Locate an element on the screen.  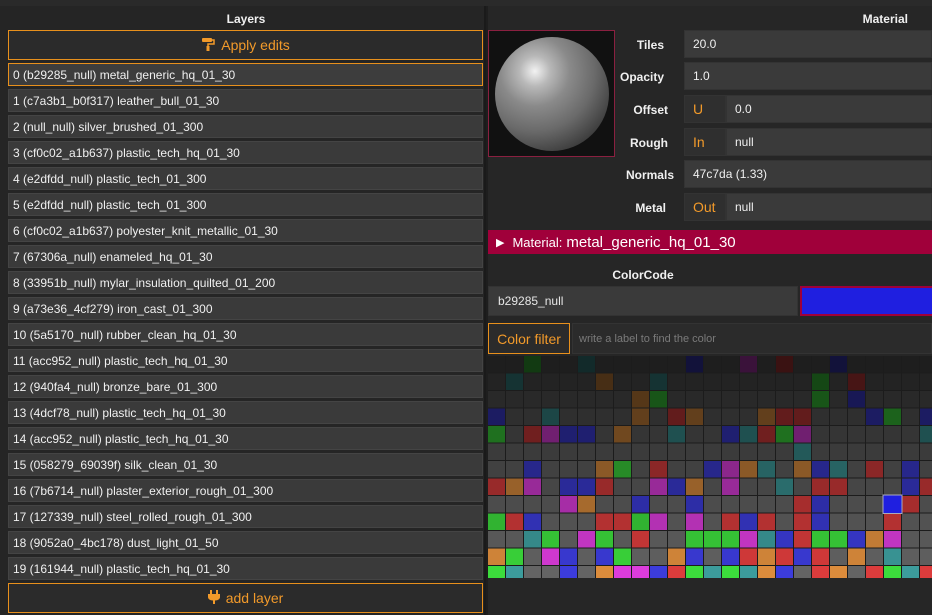
material-collapsible-header: ▶ Material: metal_generic_hq_01_30 is located at coordinates (710, 242).